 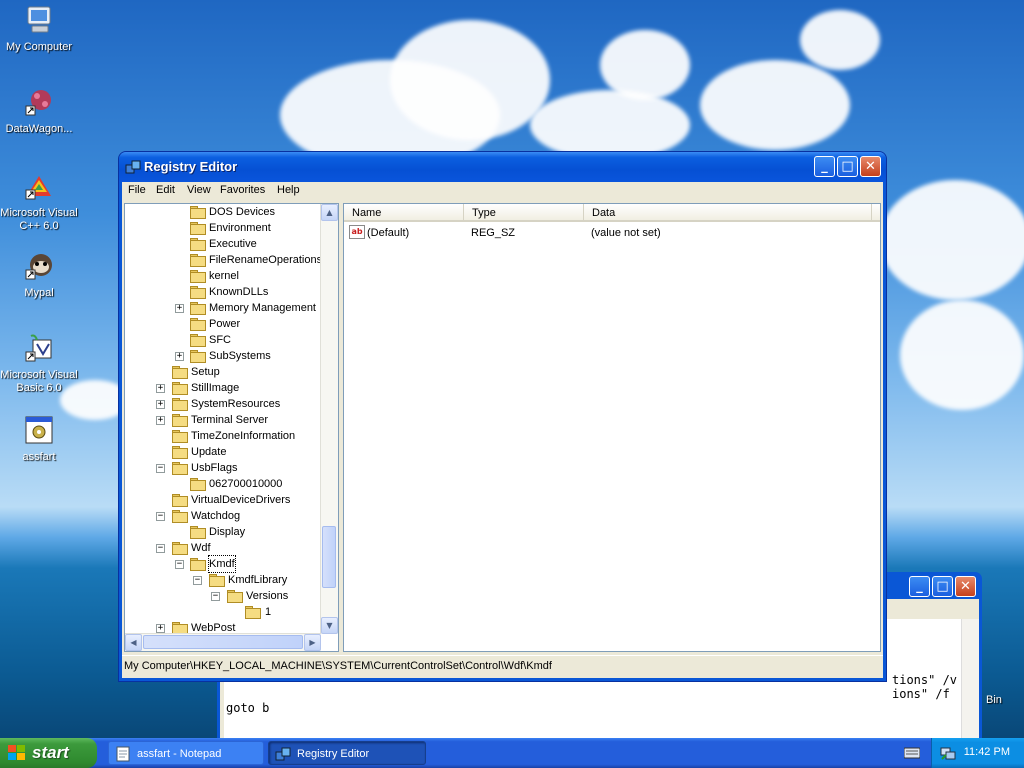 I want to click on notepad-vertical-scrollbar, so click(x=970, y=681).